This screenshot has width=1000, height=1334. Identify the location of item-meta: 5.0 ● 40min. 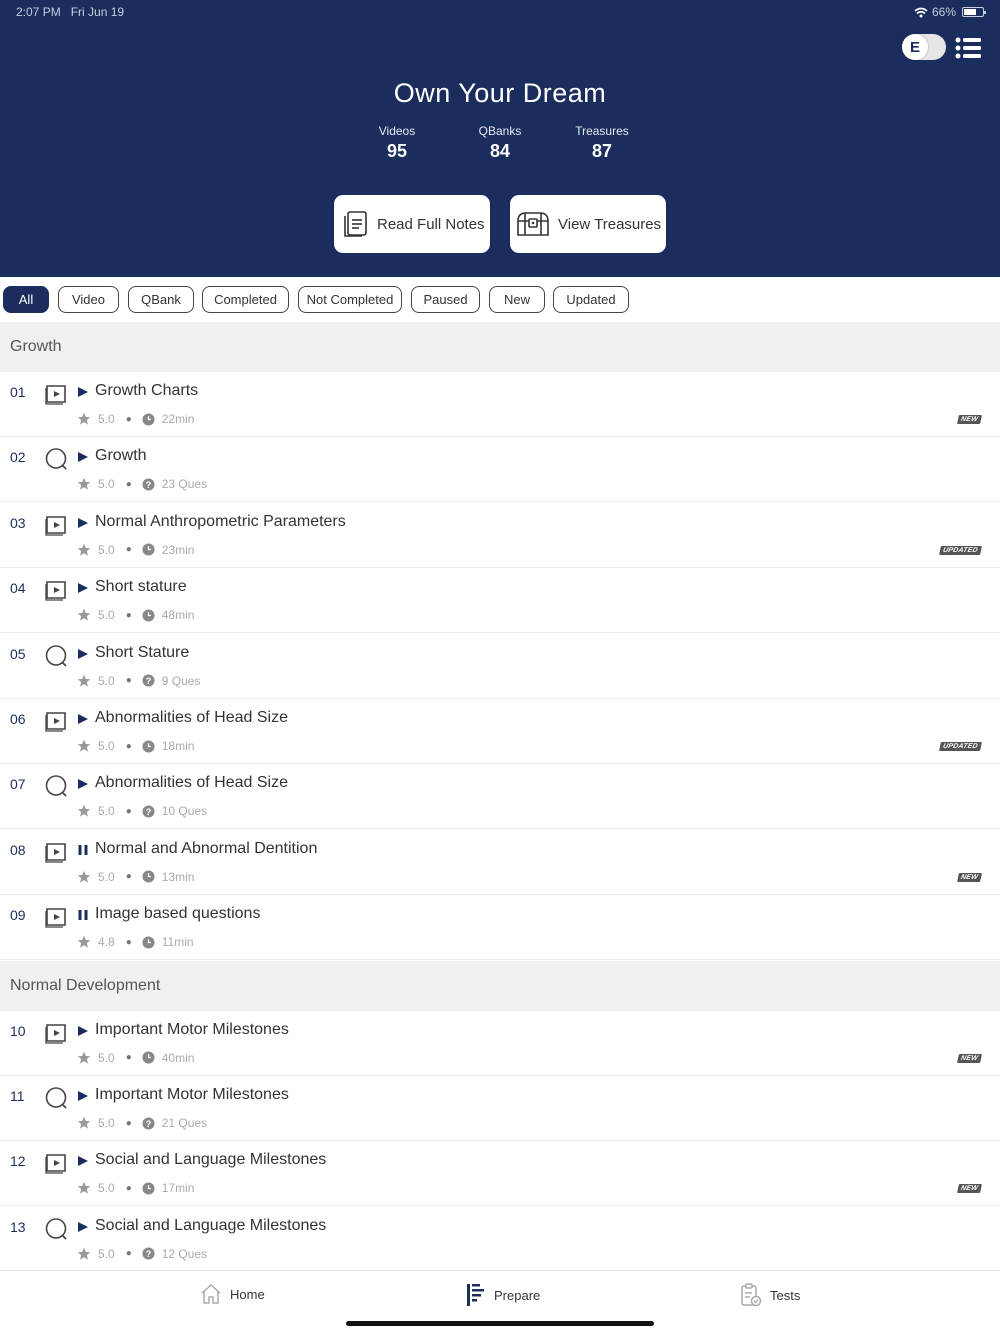
(135, 1058).